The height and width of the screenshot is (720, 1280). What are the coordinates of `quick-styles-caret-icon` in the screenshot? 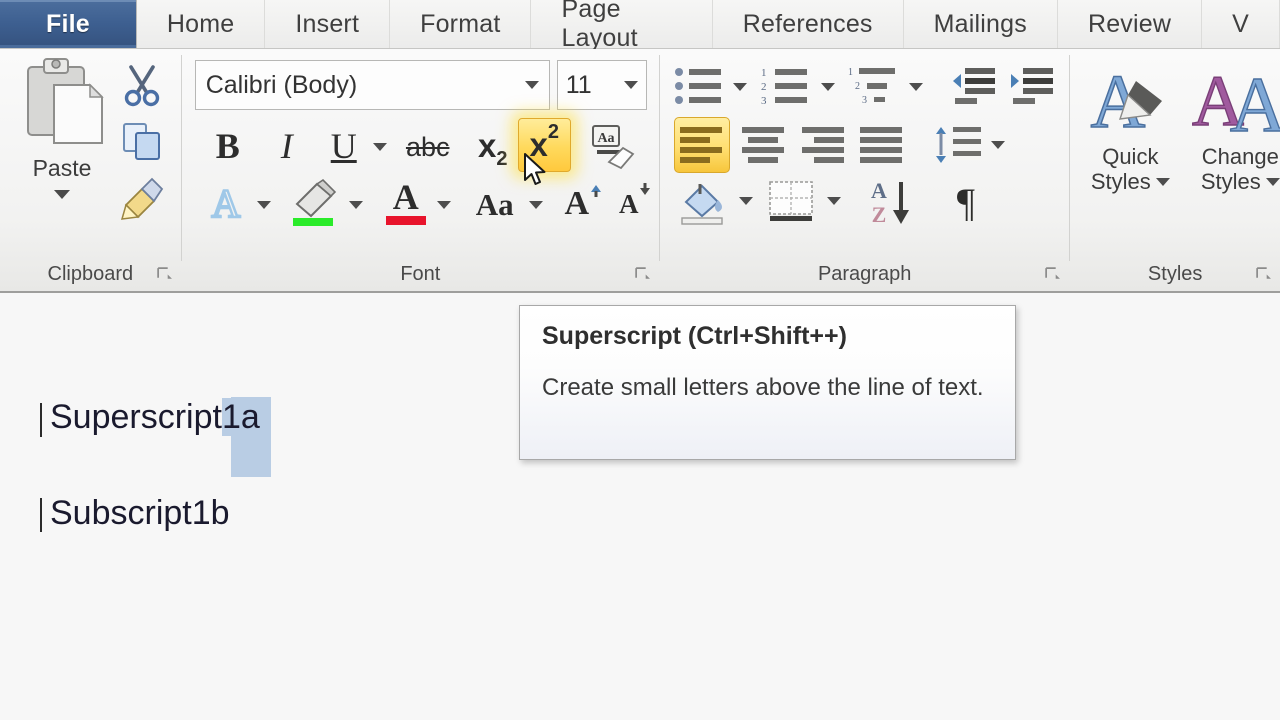 It's located at (1162, 181).